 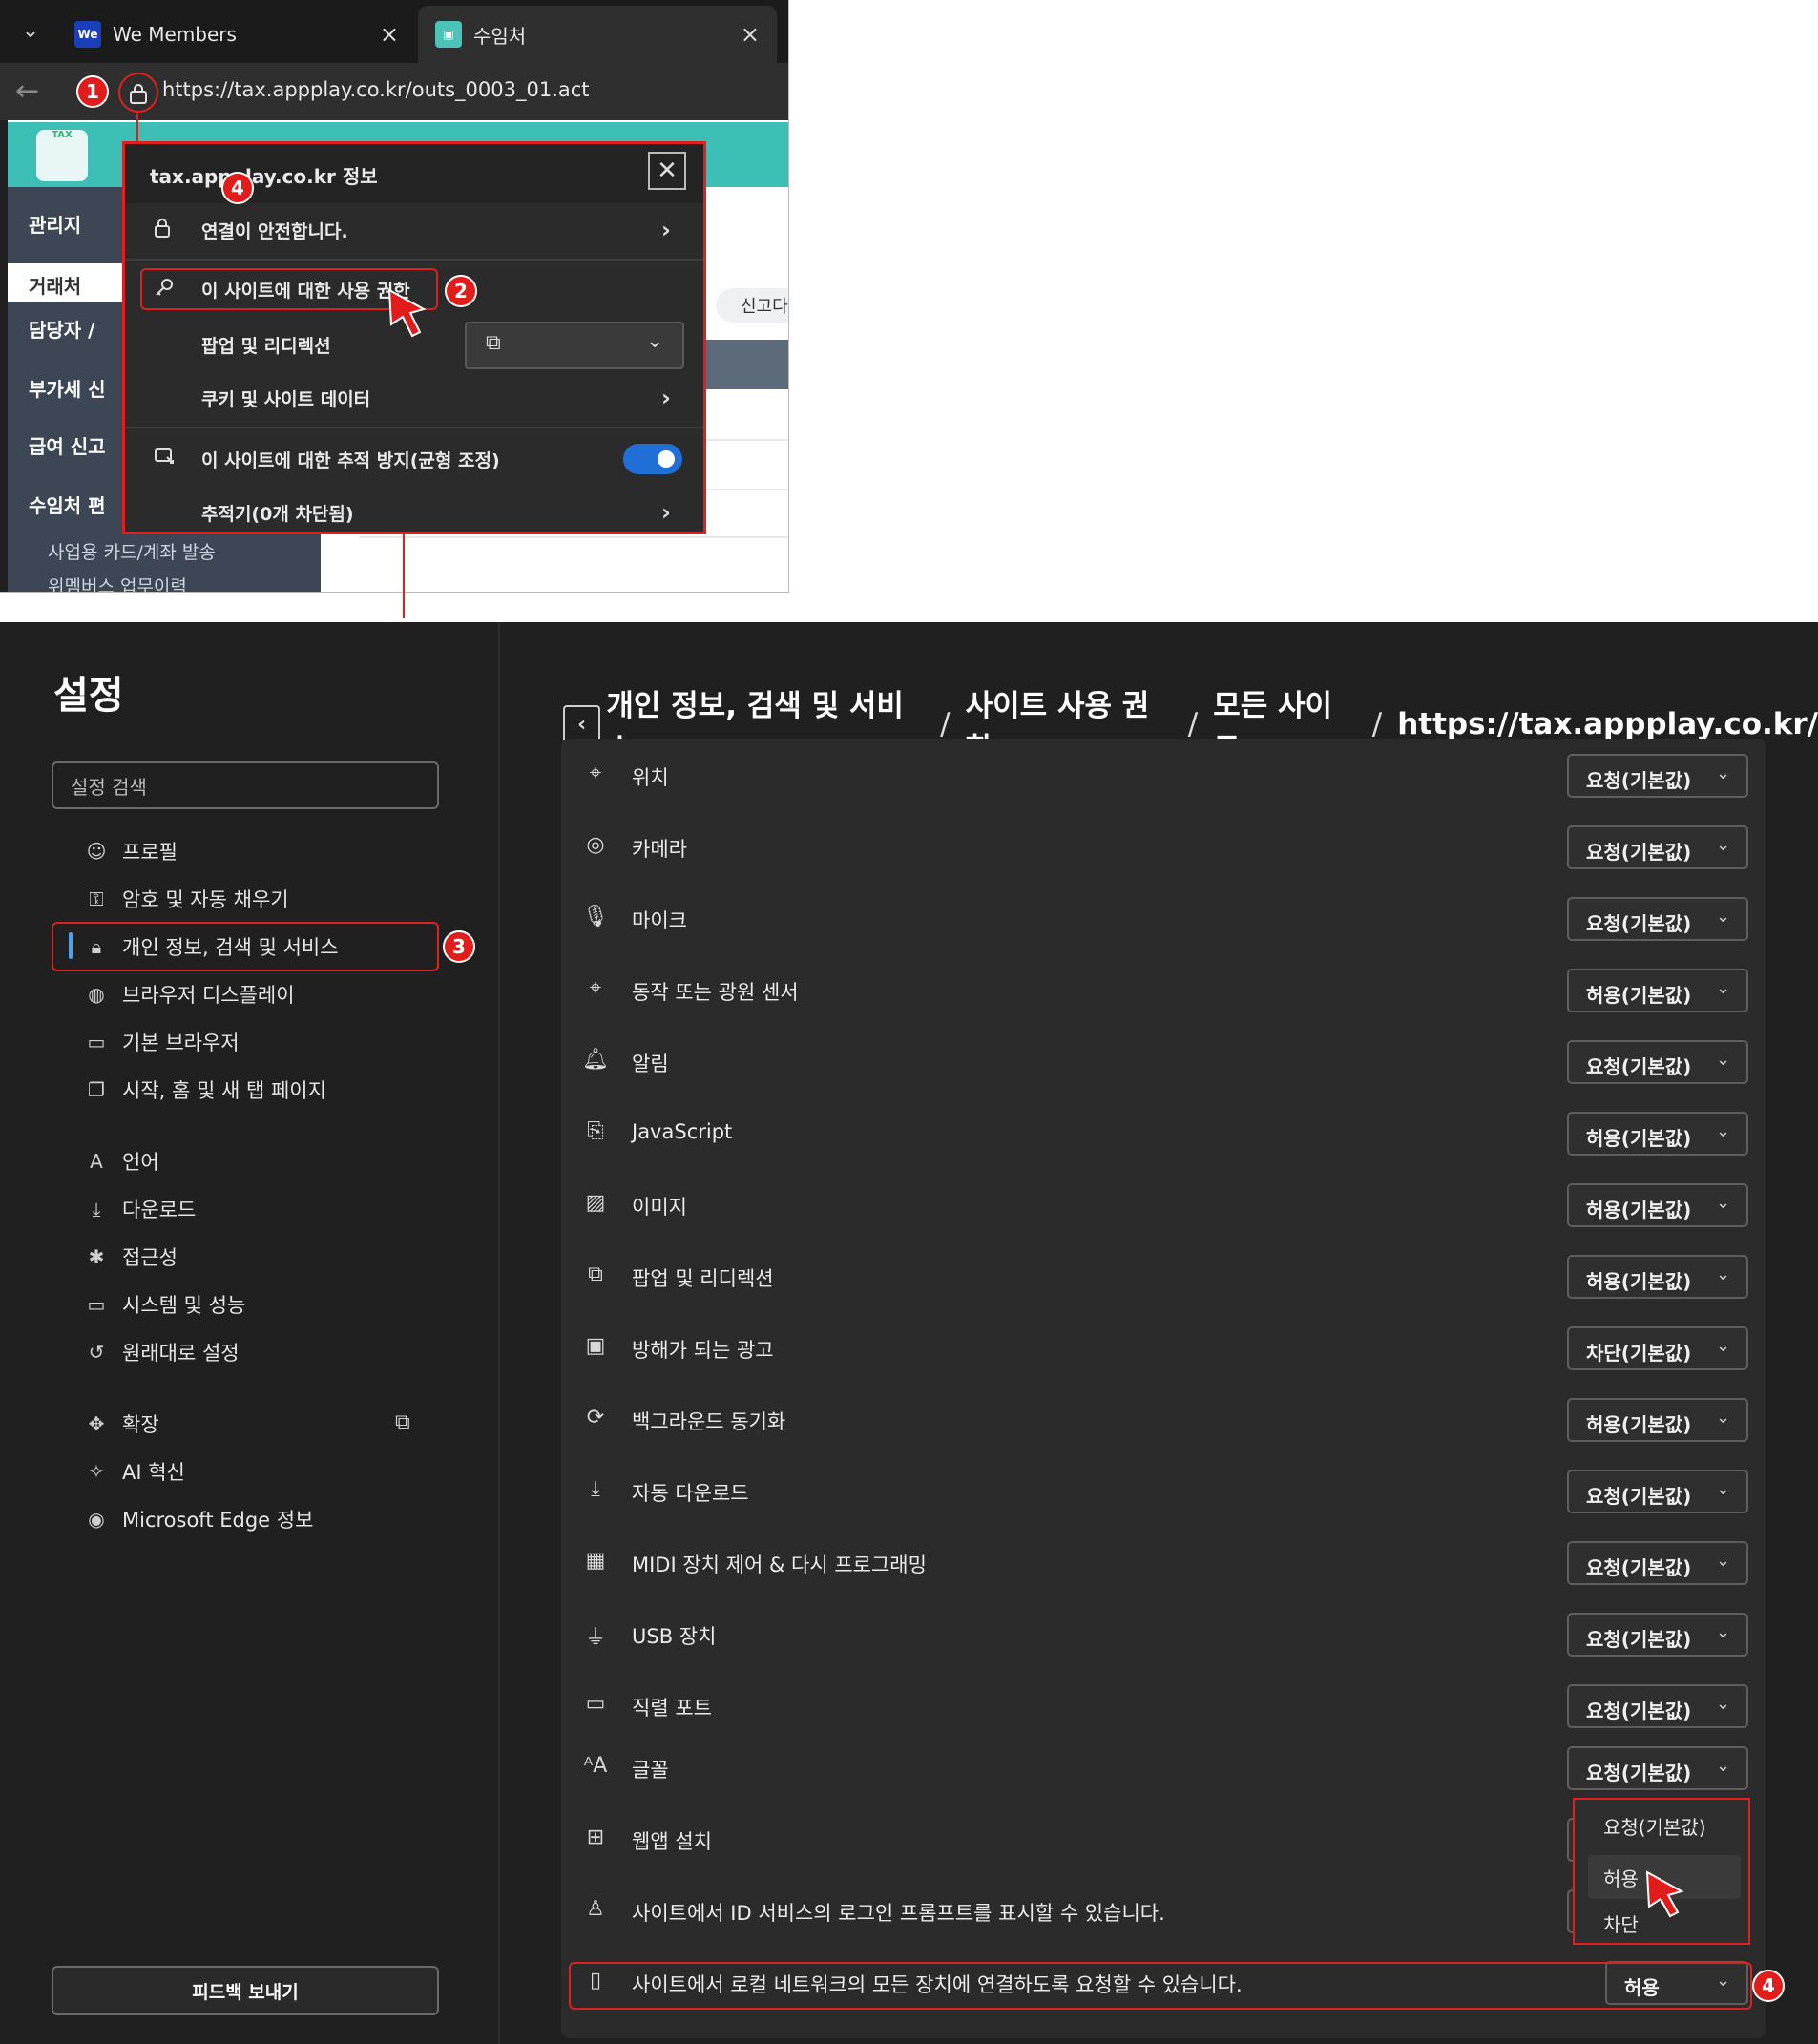 What do you see at coordinates (667, 171) in the screenshot?
I see `close-icon: ✕` at bounding box center [667, 171].